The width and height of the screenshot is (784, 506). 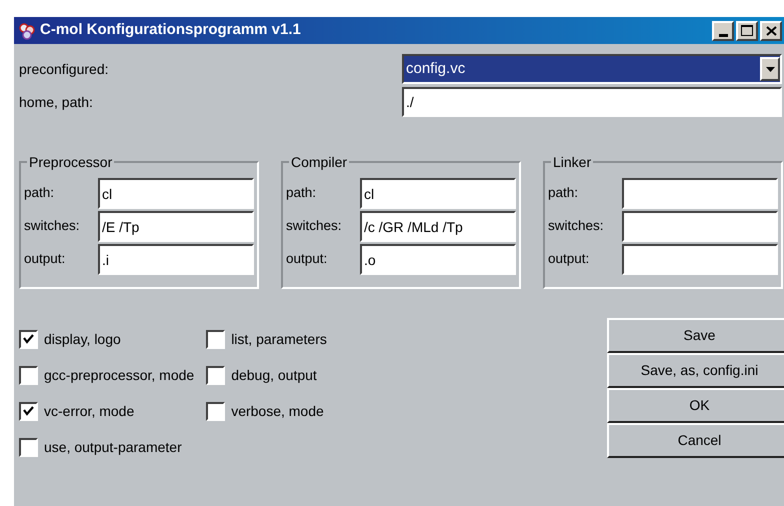 I want to click on checkbox-label: gcc-preprocessor, mode, so click(x=119, y=375).